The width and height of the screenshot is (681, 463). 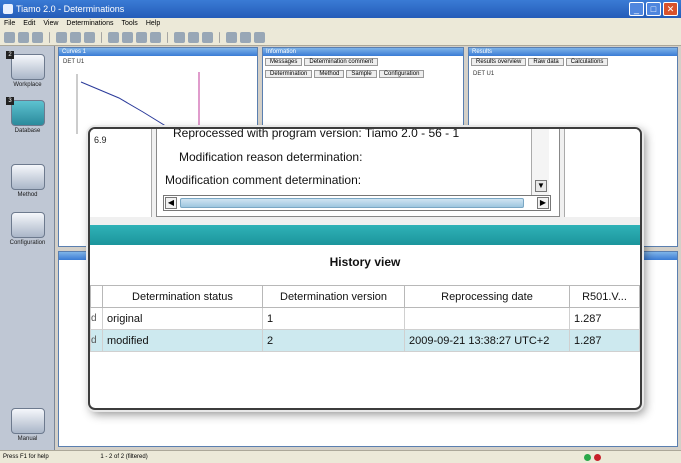 I want to click on open-icon, so click(x=9, y=37).